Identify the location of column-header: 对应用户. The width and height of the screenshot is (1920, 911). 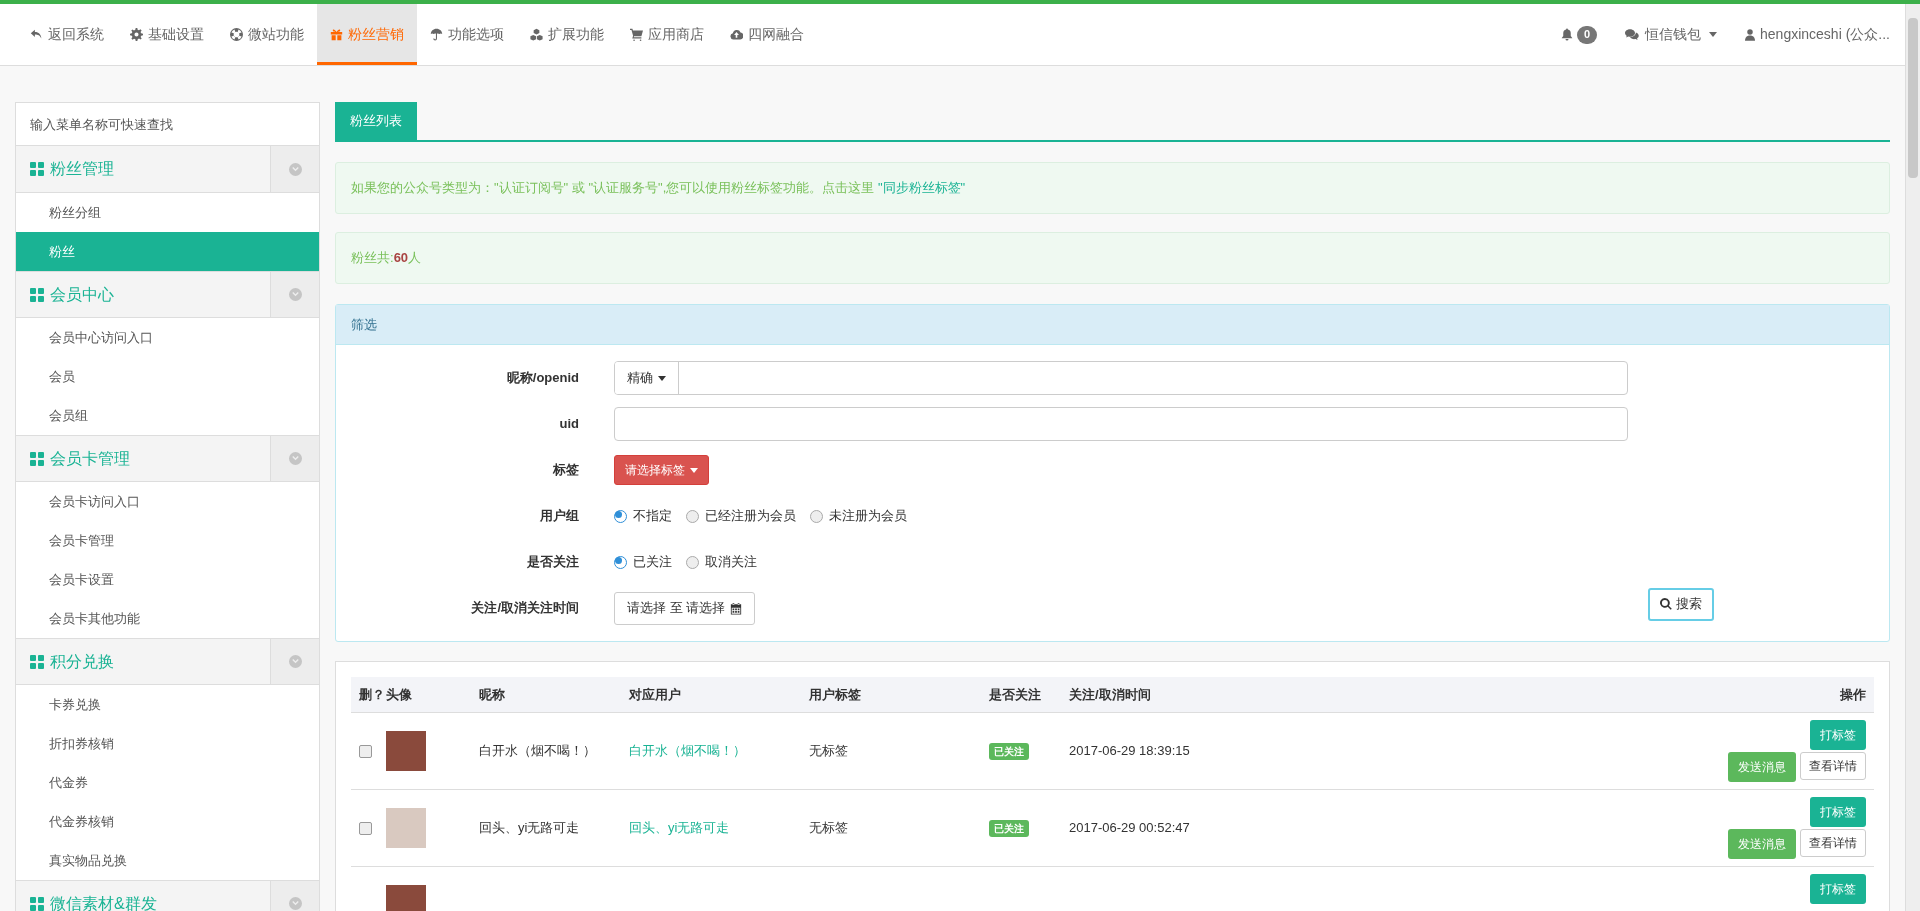
(655, 694).